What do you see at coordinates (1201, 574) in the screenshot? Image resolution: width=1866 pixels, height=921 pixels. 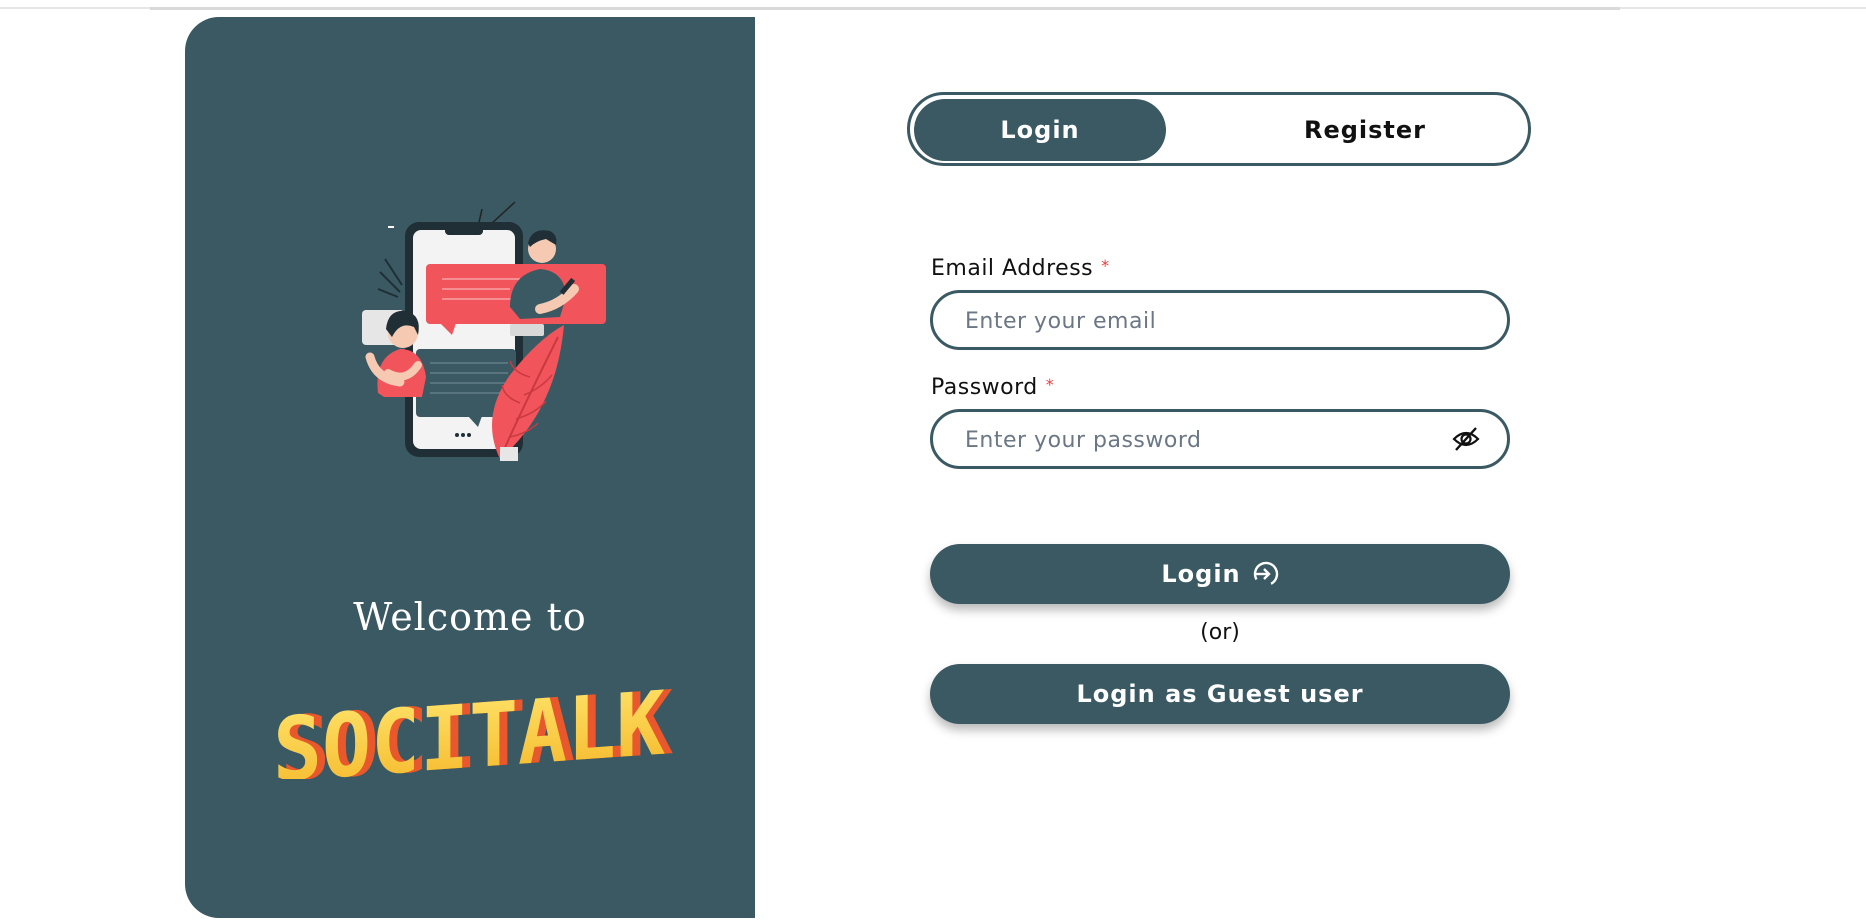 I see `login-button-label: Login` at bounding box center [1201, 574].